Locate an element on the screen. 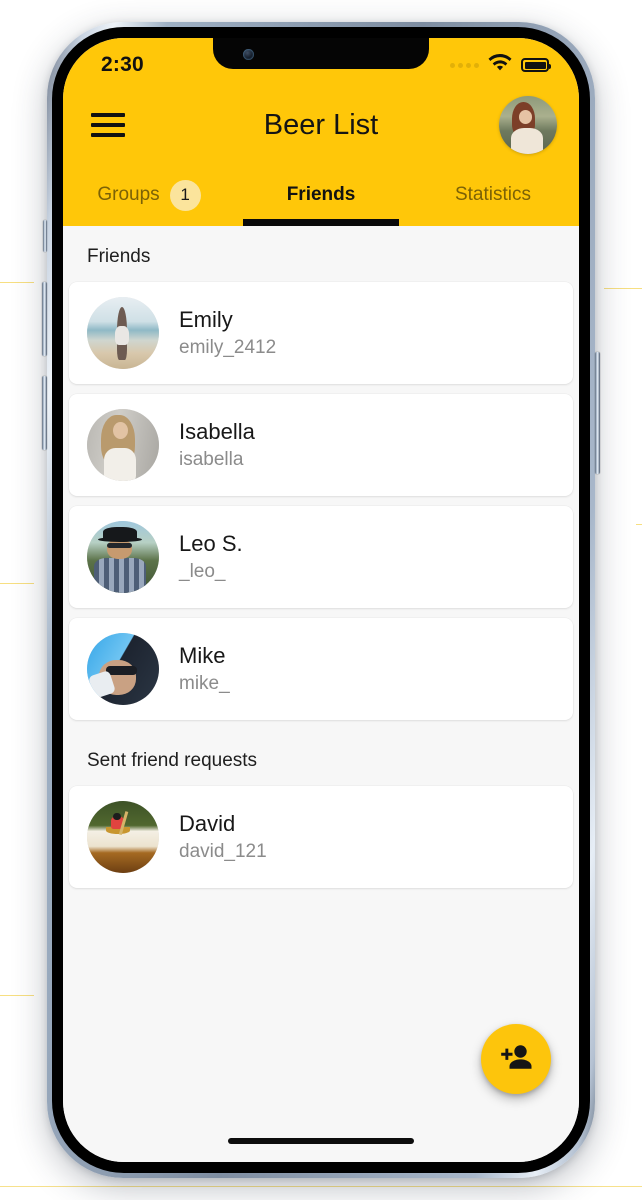  friend-name: Emily is located at coordinates (206, 320).